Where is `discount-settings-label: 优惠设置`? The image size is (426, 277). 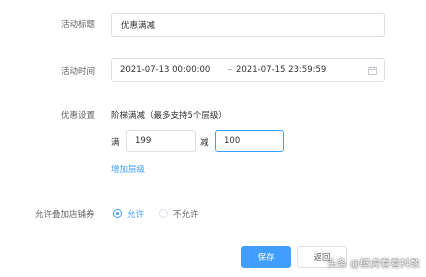 discount-settings-label: 优惠设置 is located at coordinates (78, 116).